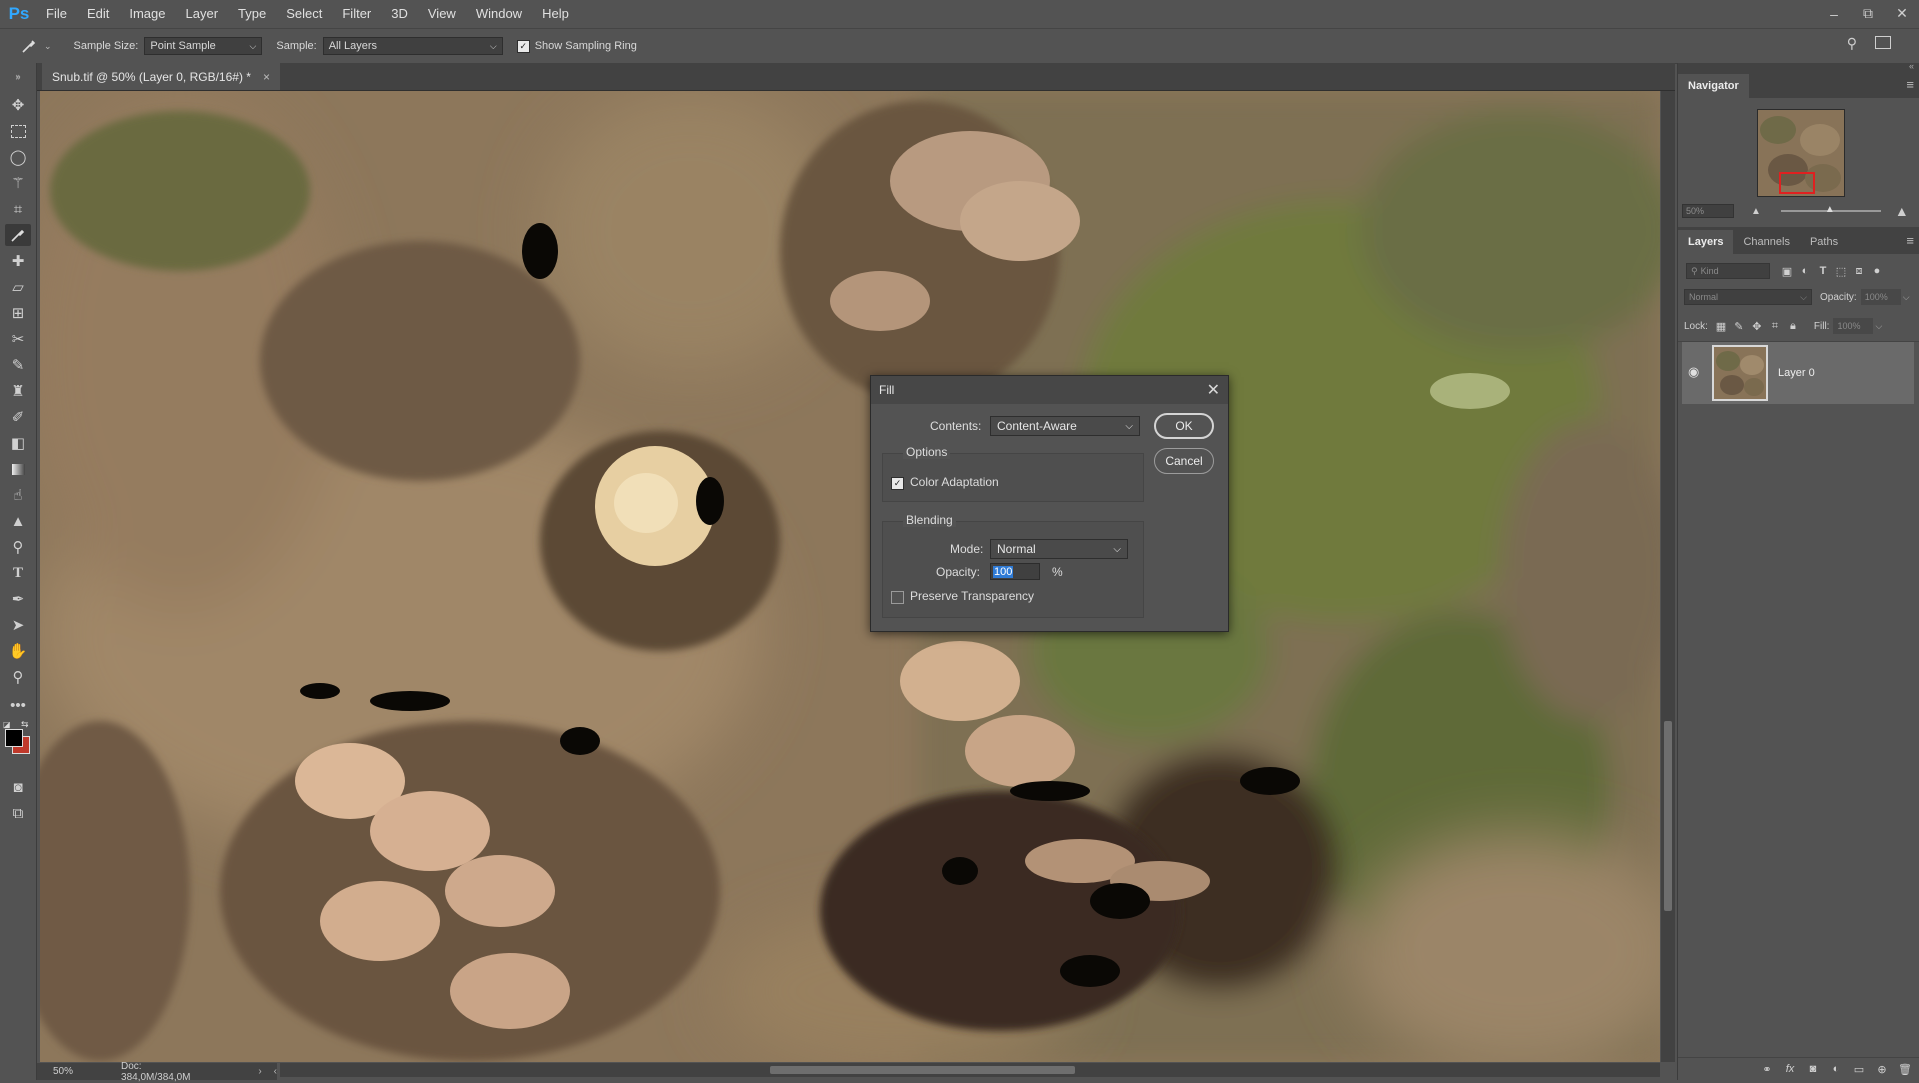 The height and width of the screenshot is (1083, 1919). What do you see at coordinates (1757, 326) in the screenshot?
I see `lock-position-icon: ✥` at bounding box center [1757, 326].